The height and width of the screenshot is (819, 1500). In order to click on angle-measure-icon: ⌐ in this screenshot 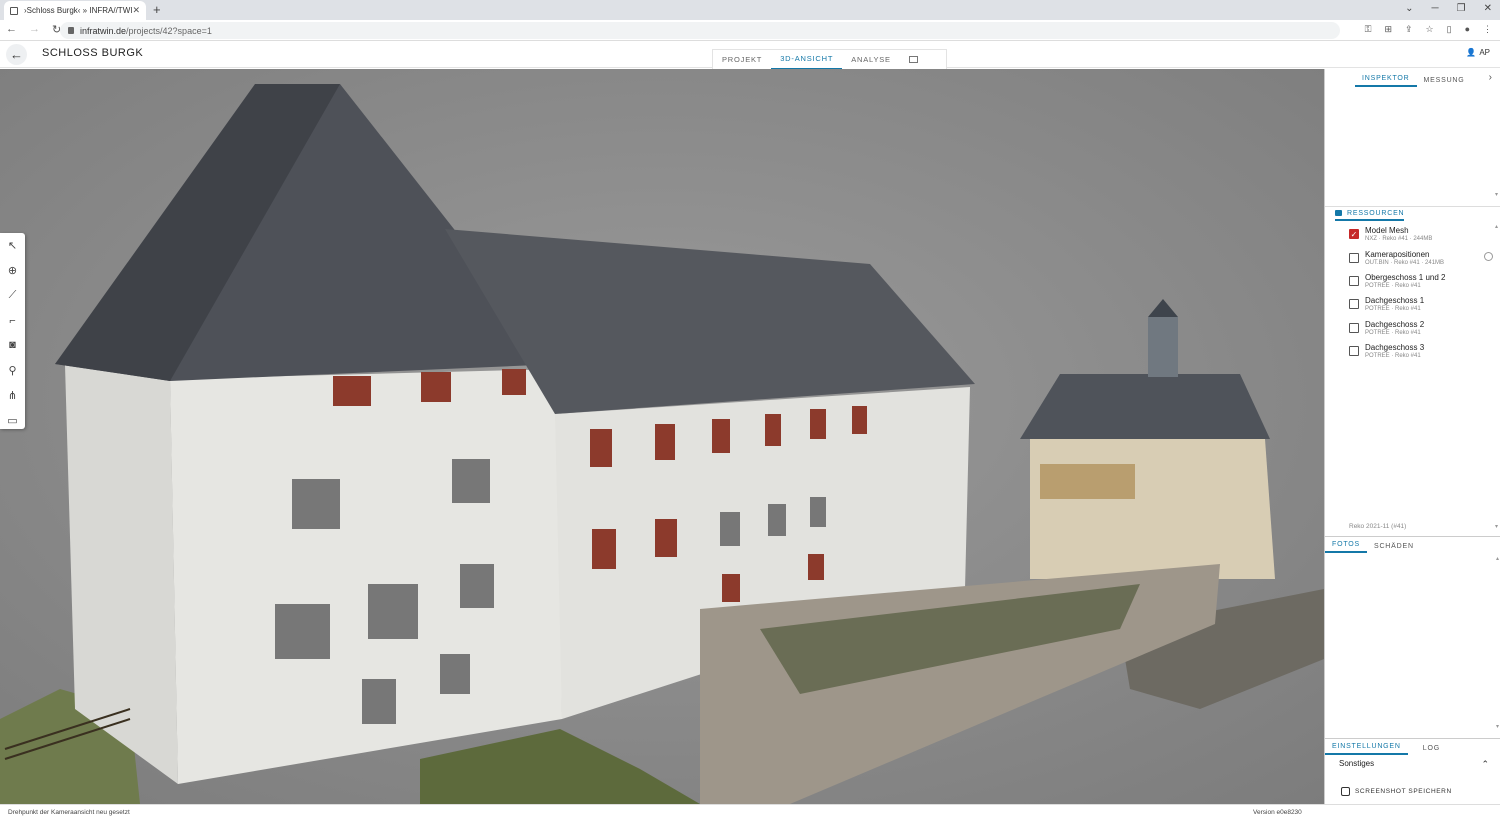, I will do `click(13, 321)`.